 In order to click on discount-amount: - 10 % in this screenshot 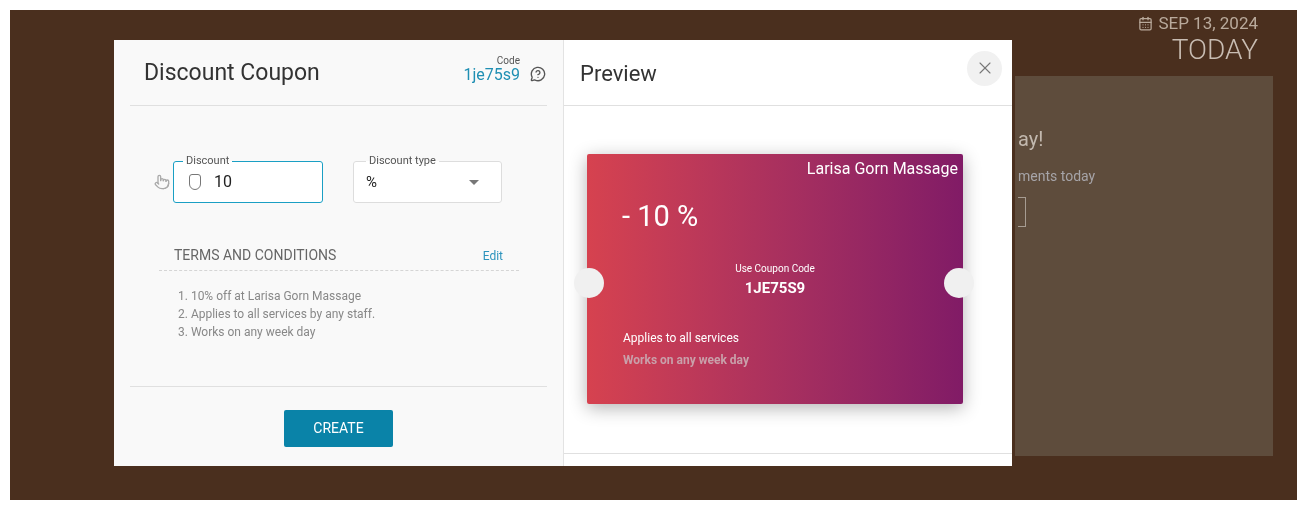, I will do `click(661, 216)`.